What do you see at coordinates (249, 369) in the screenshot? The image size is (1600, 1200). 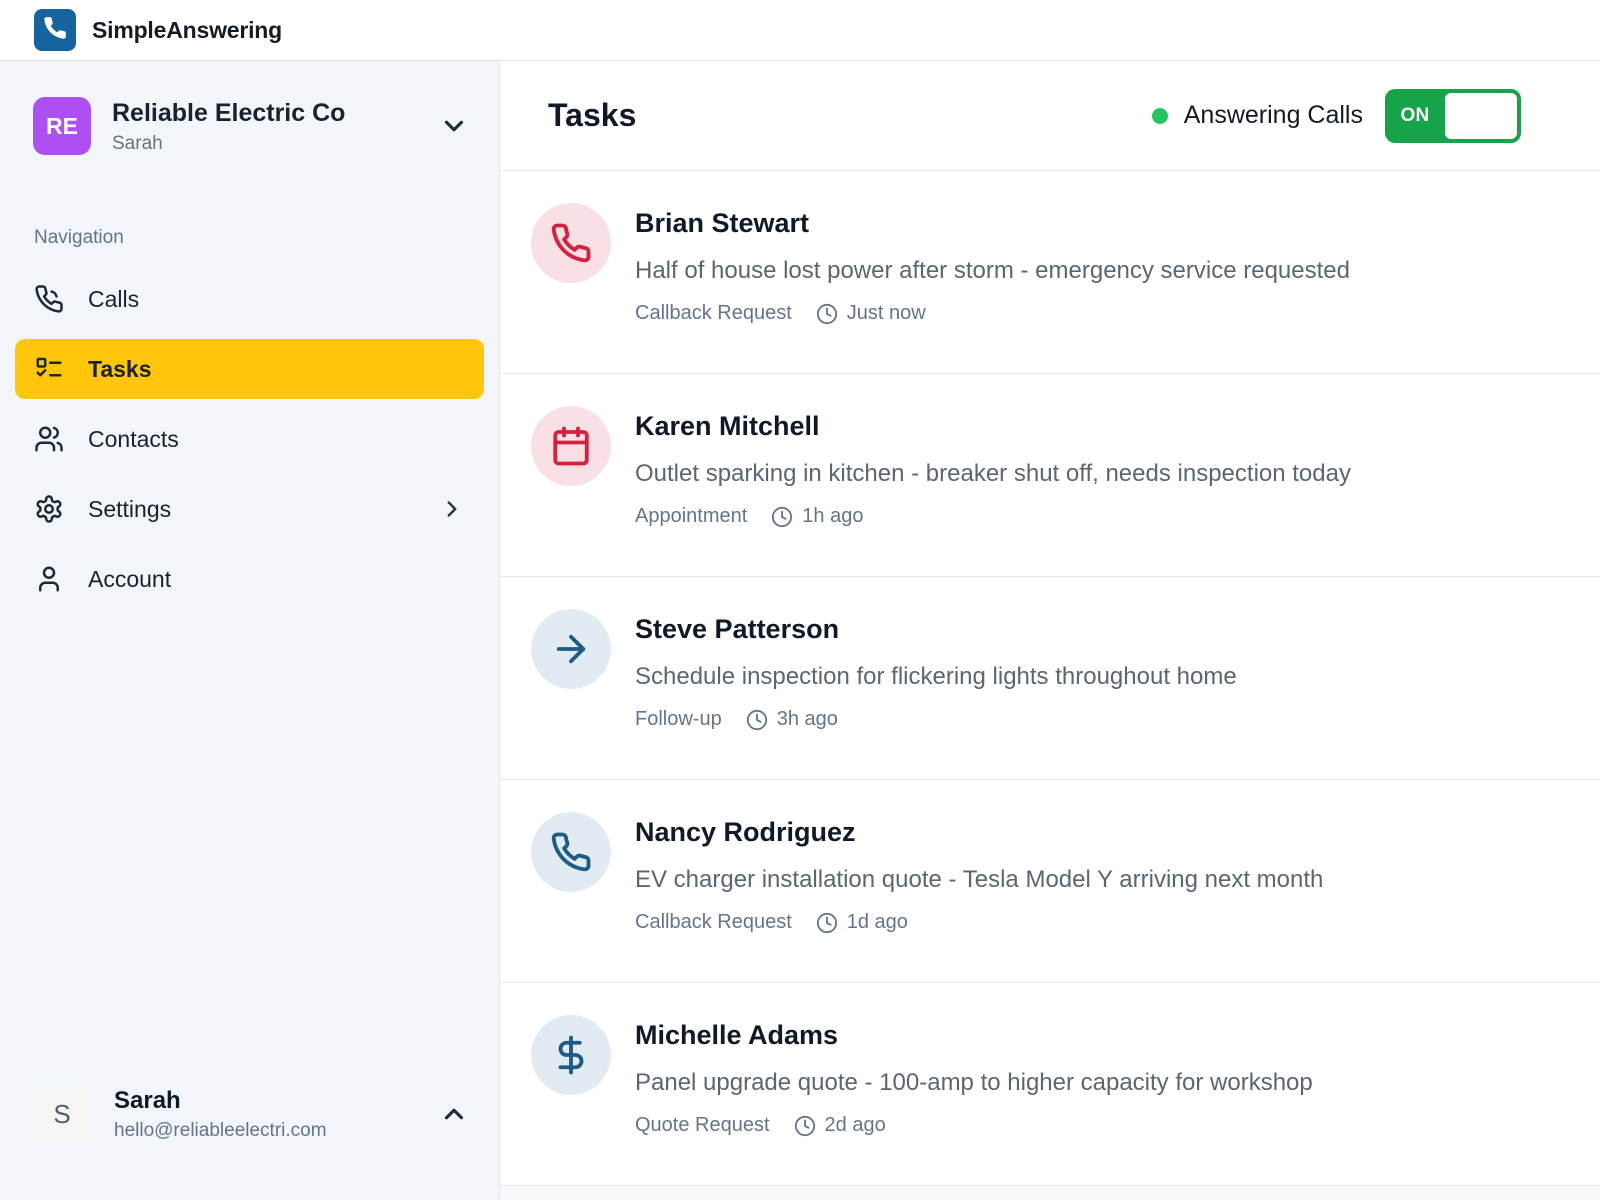 I see `sidebar-item-tasks: Tasks` at bounding box center [249, 369].